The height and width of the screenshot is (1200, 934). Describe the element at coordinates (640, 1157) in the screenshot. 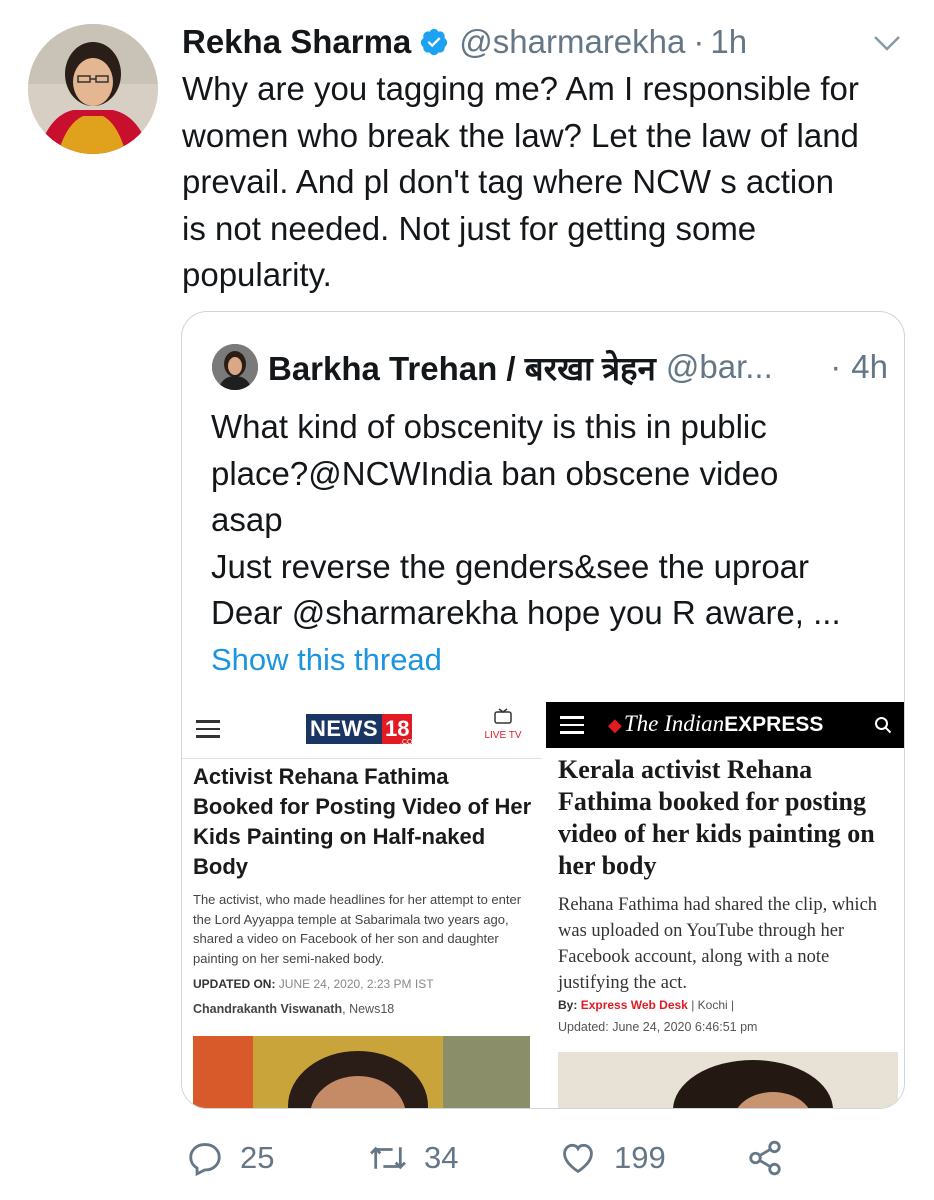

I see `like-count: 199` at that location.